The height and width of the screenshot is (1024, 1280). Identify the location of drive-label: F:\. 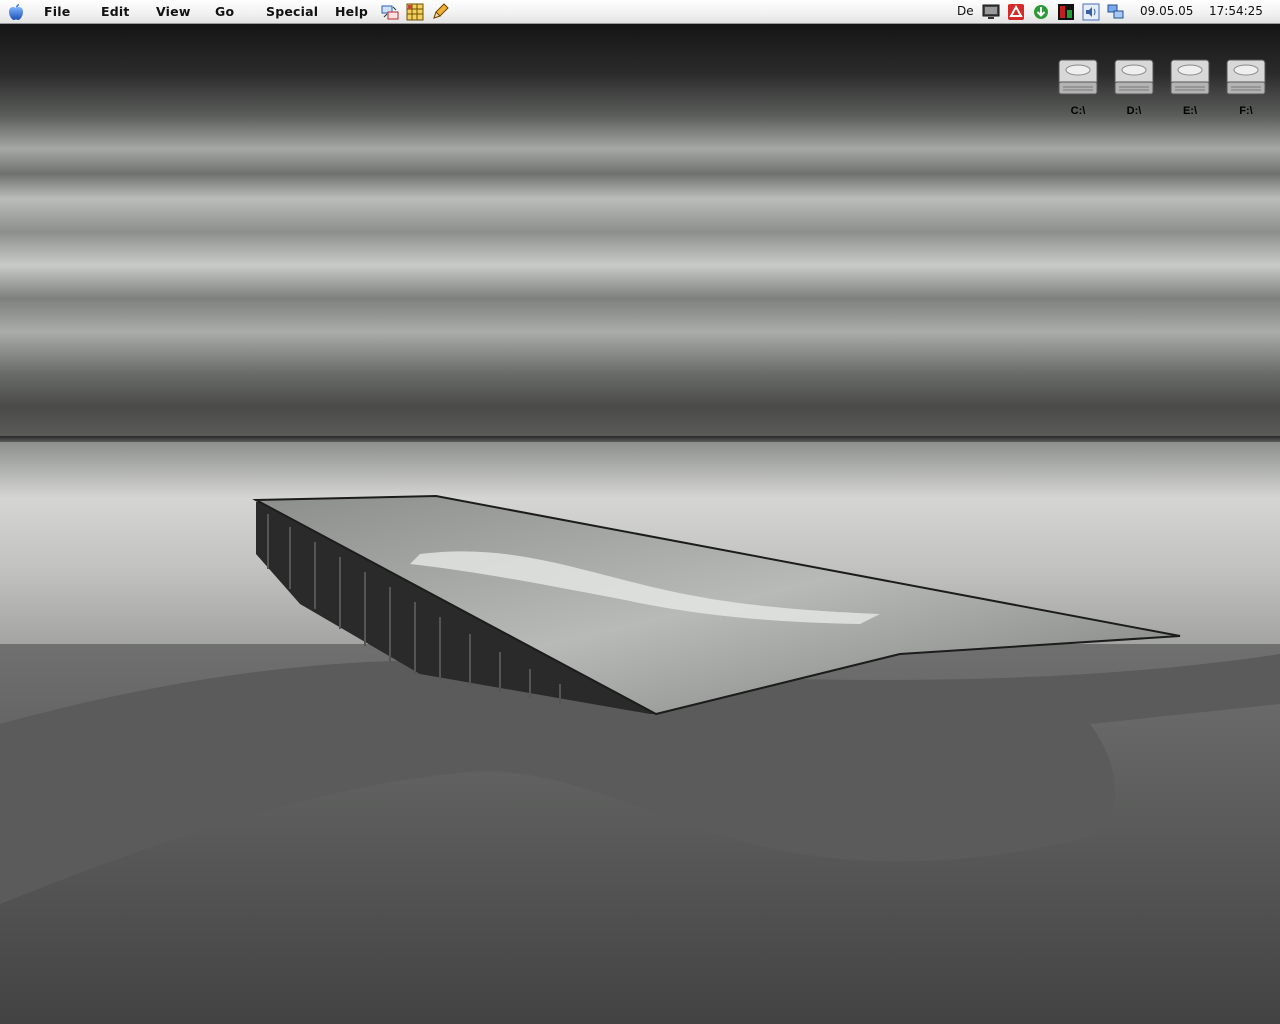
(1246, 111).